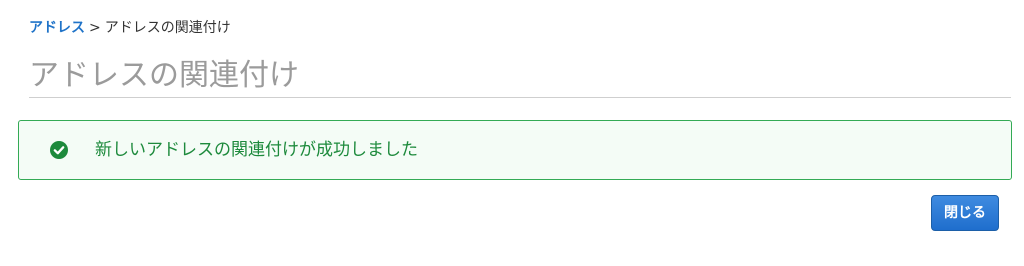  What do you see at coordinates (256, 150) in the screenshot?
I see `alert-message: 新しいアドレスの関連付けが成功しました` at bounding box center [256, 150].